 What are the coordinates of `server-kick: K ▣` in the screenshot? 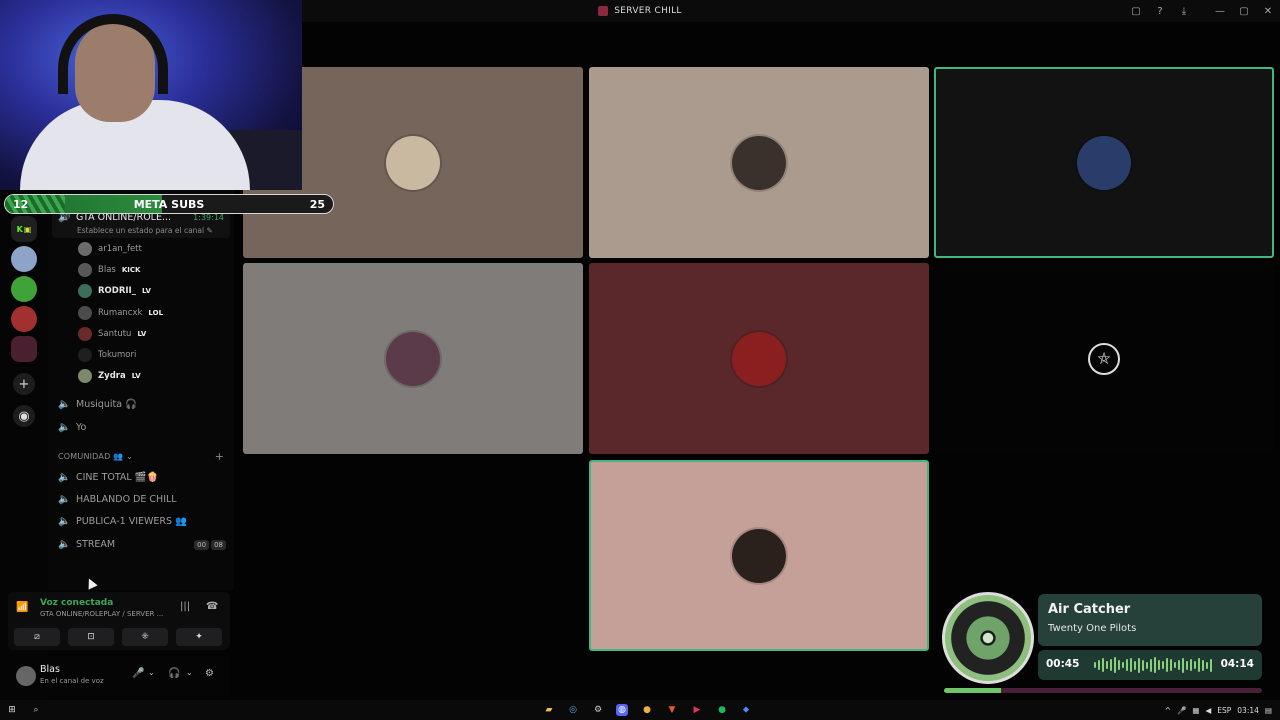 It's located at (24, 229).